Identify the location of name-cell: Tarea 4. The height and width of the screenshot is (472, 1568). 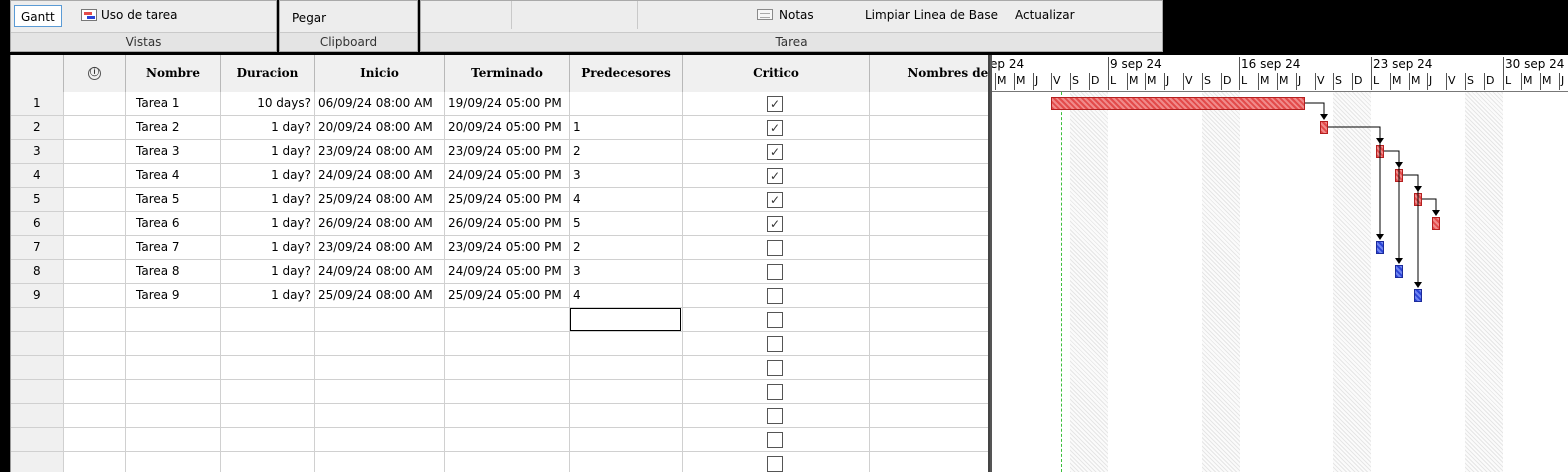
(173, 176).